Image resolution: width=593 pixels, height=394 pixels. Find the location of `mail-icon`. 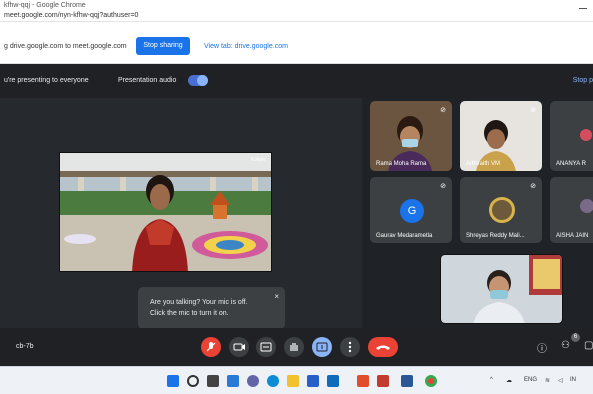

mail-icon is located at coordinates (333, 381).